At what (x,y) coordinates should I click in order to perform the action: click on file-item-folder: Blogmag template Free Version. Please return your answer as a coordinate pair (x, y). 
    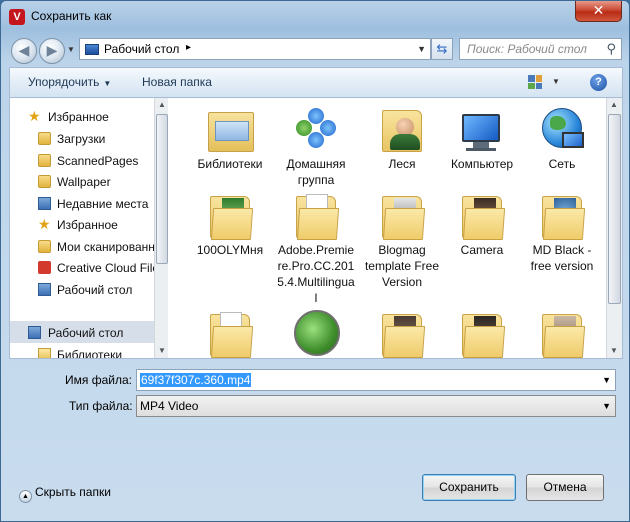
    Looking at the image, I should click on (402, 241).